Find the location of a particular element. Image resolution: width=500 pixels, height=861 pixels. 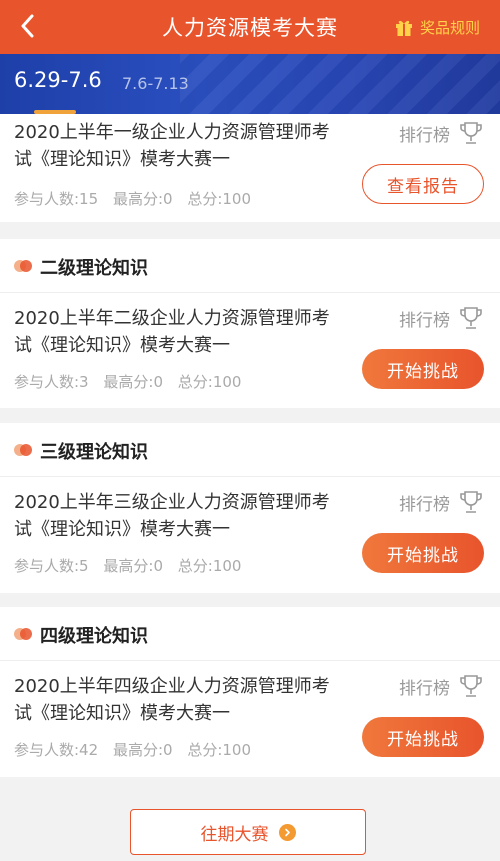

participants-count: 参与人数:5 is located at coordinates (51, 566).